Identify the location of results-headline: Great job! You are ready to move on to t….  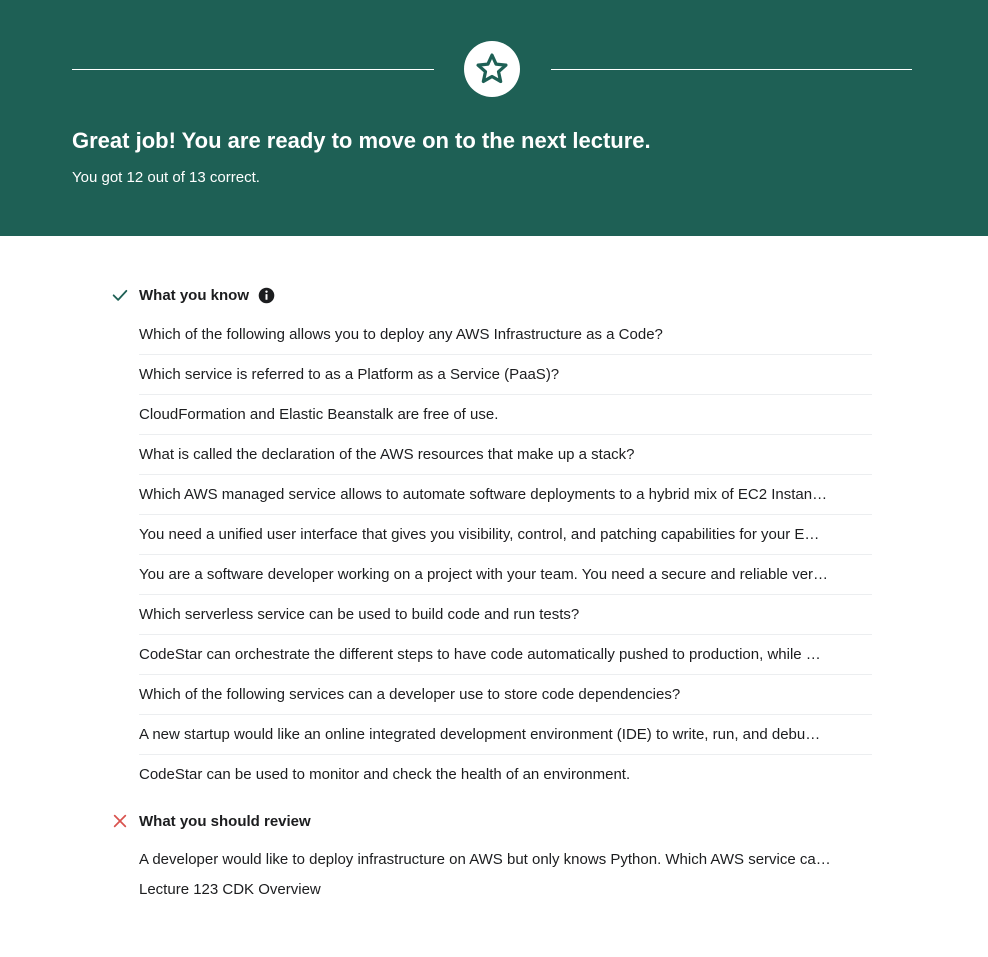
(361, 140).